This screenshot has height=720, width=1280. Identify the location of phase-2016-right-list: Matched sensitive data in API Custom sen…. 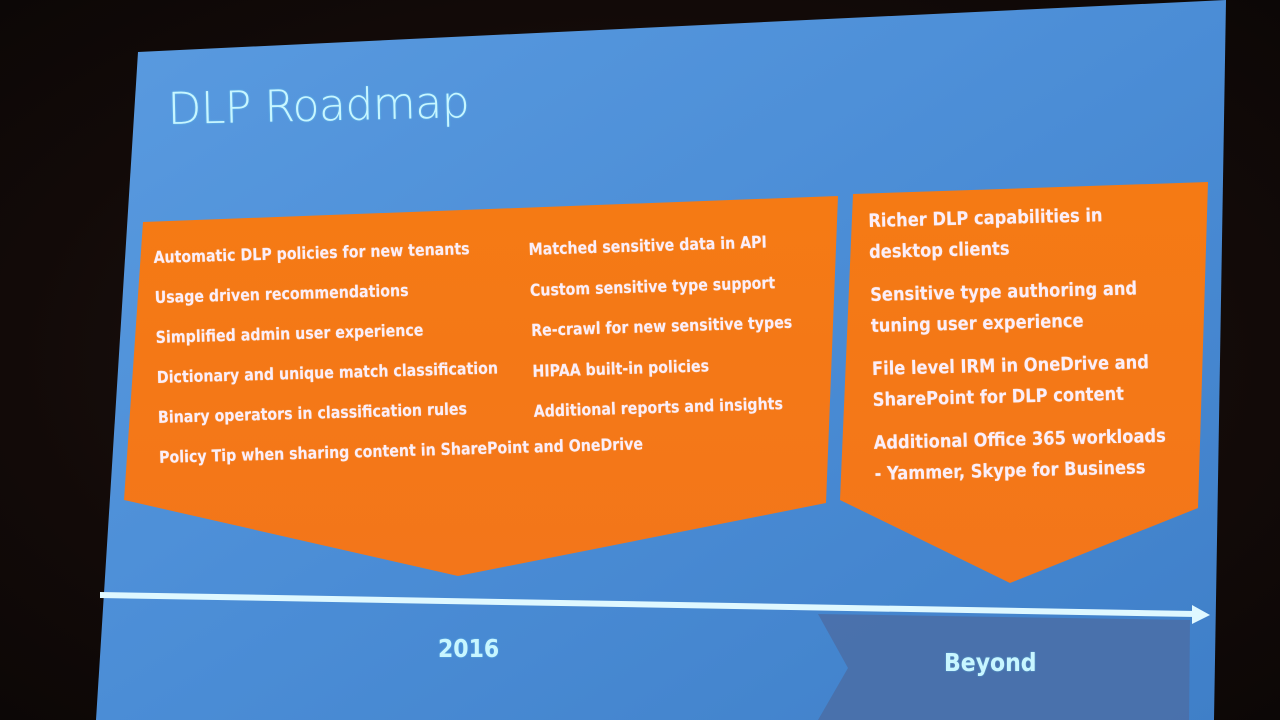
(661, 327).